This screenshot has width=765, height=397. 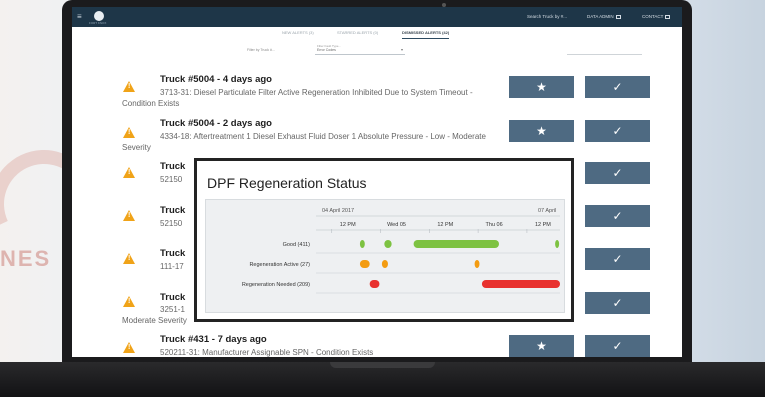 What do you see at coordinates (401, 49) in the screenshot?
I see `chevron-down-icon: ▾` at bounding box center [401, 49].